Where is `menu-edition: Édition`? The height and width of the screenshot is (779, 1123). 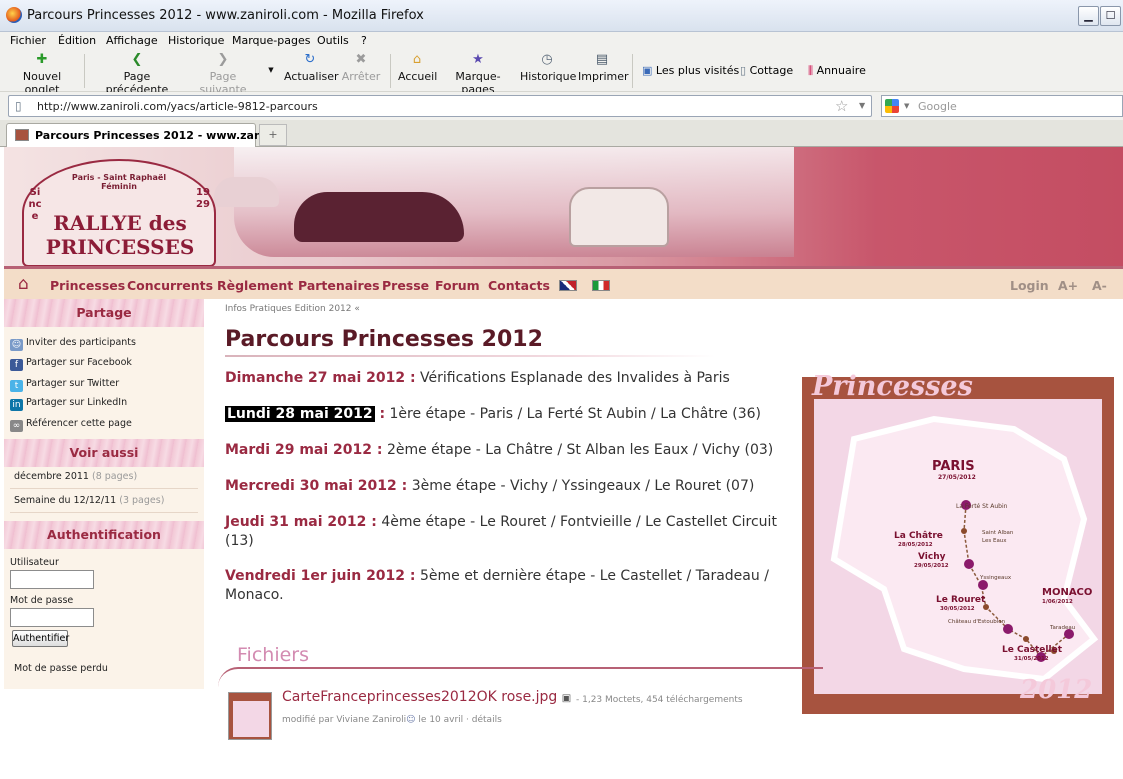
menu-edition: Édition is located at coordinates (77, 40).